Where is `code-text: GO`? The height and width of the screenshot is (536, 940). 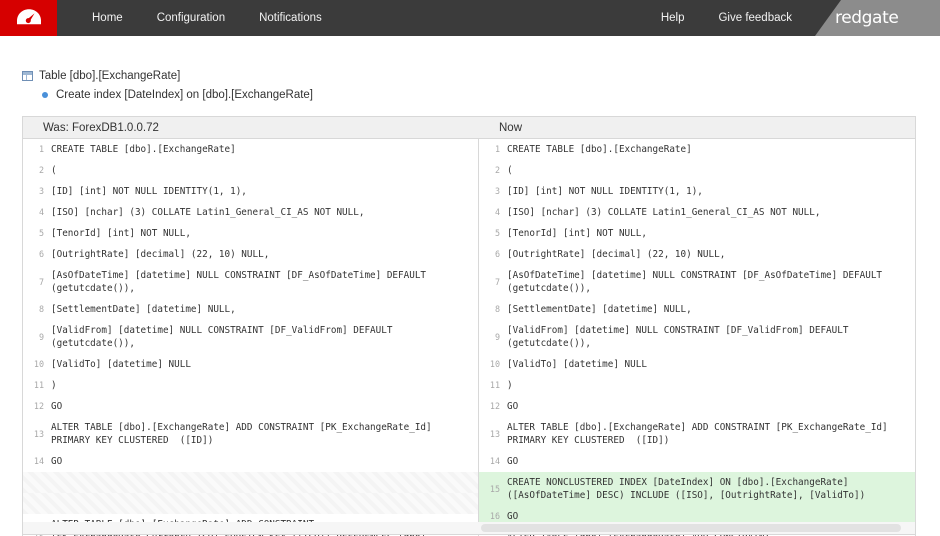
code-text: GO is located at coordinates (513, 461).